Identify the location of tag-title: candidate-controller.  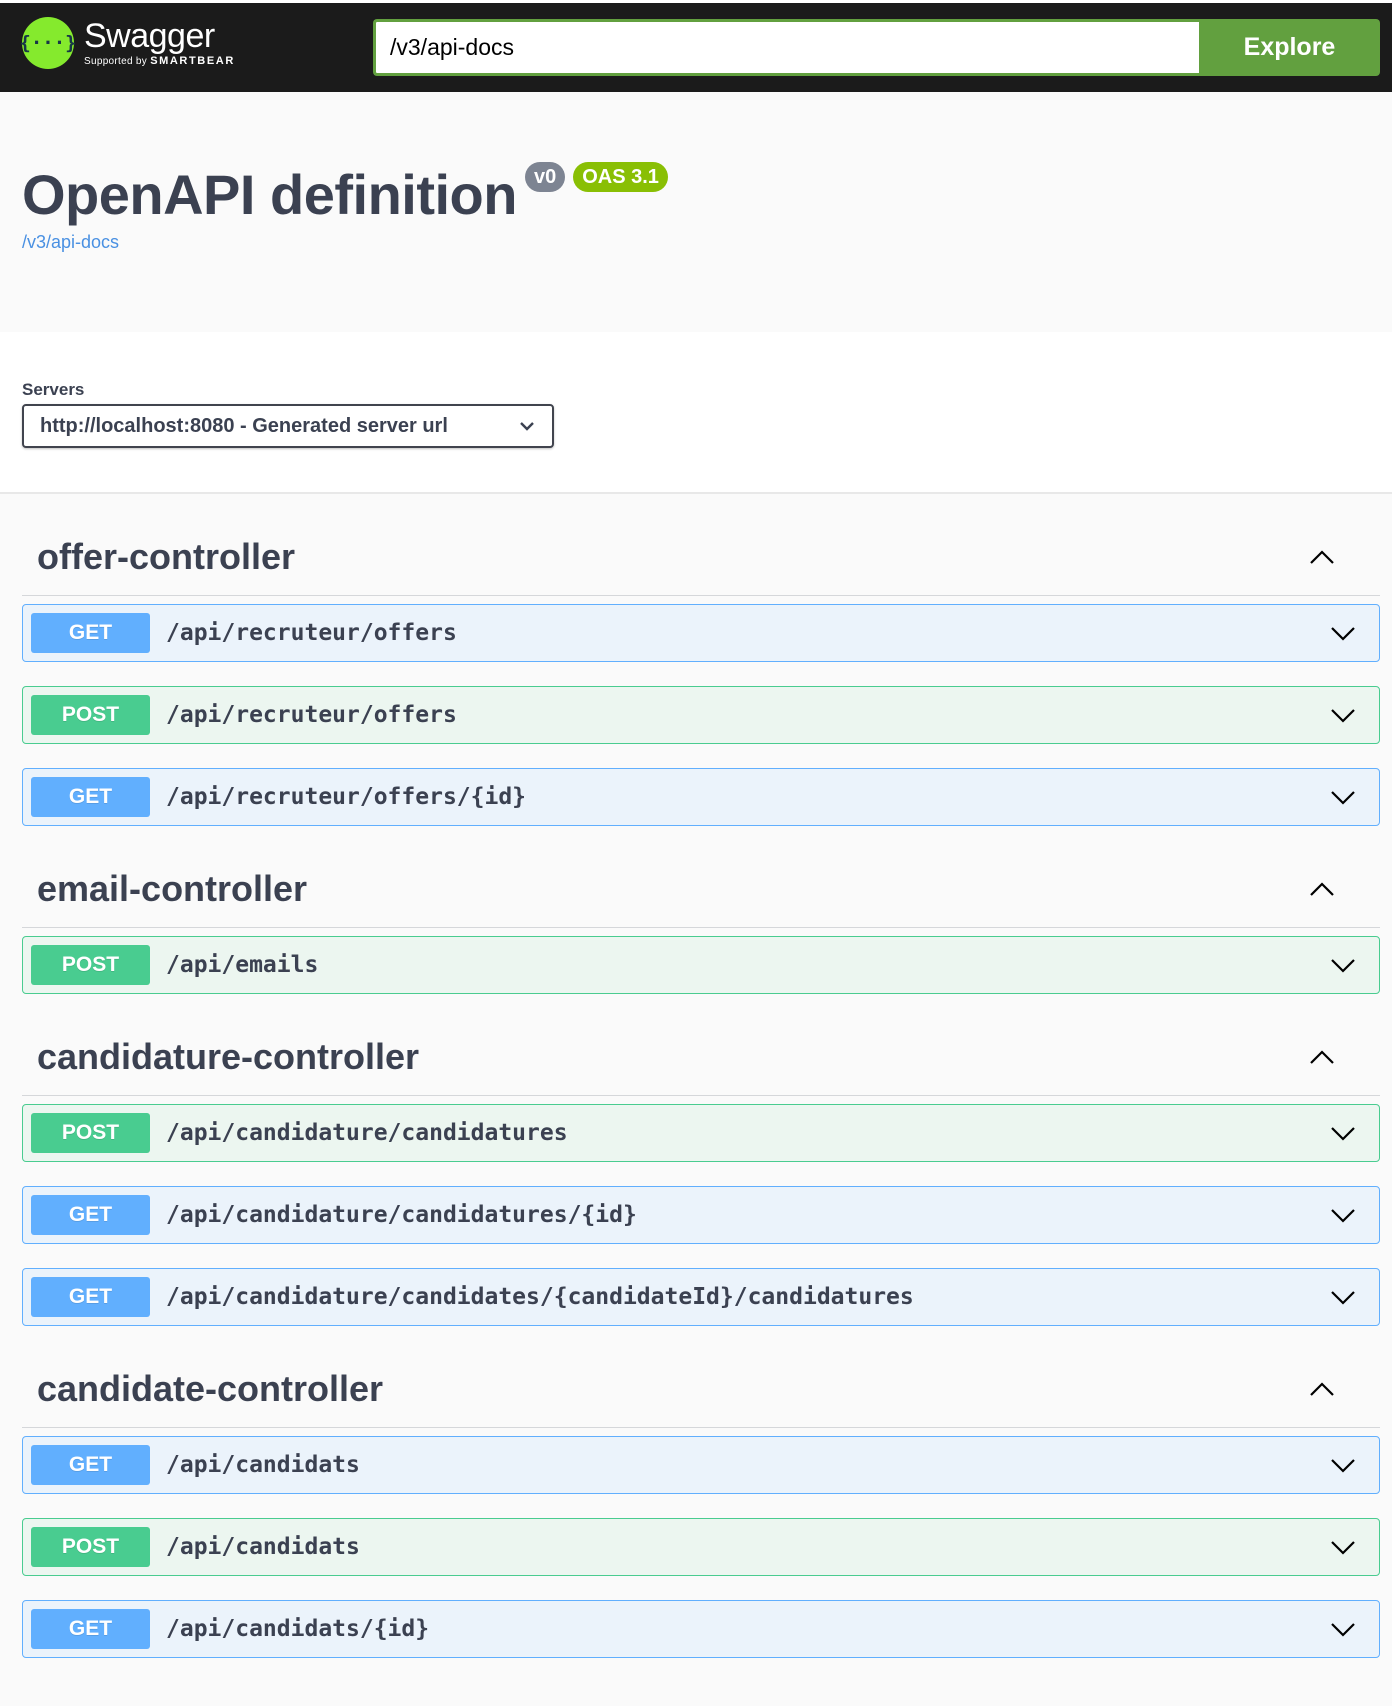
(210, 1388).